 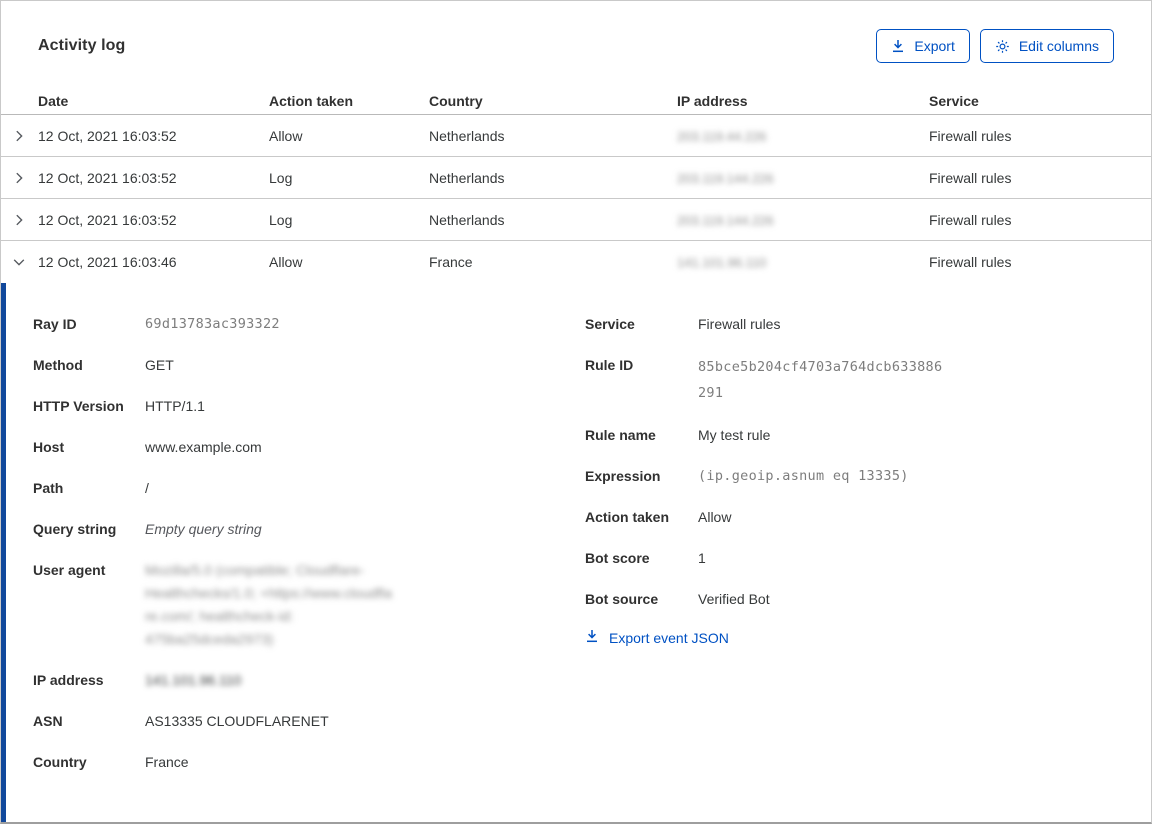 What do you see at coordinates (60, 762) in the screenshot?
I see `detail-label: Country` at bounding box center [60, 762].